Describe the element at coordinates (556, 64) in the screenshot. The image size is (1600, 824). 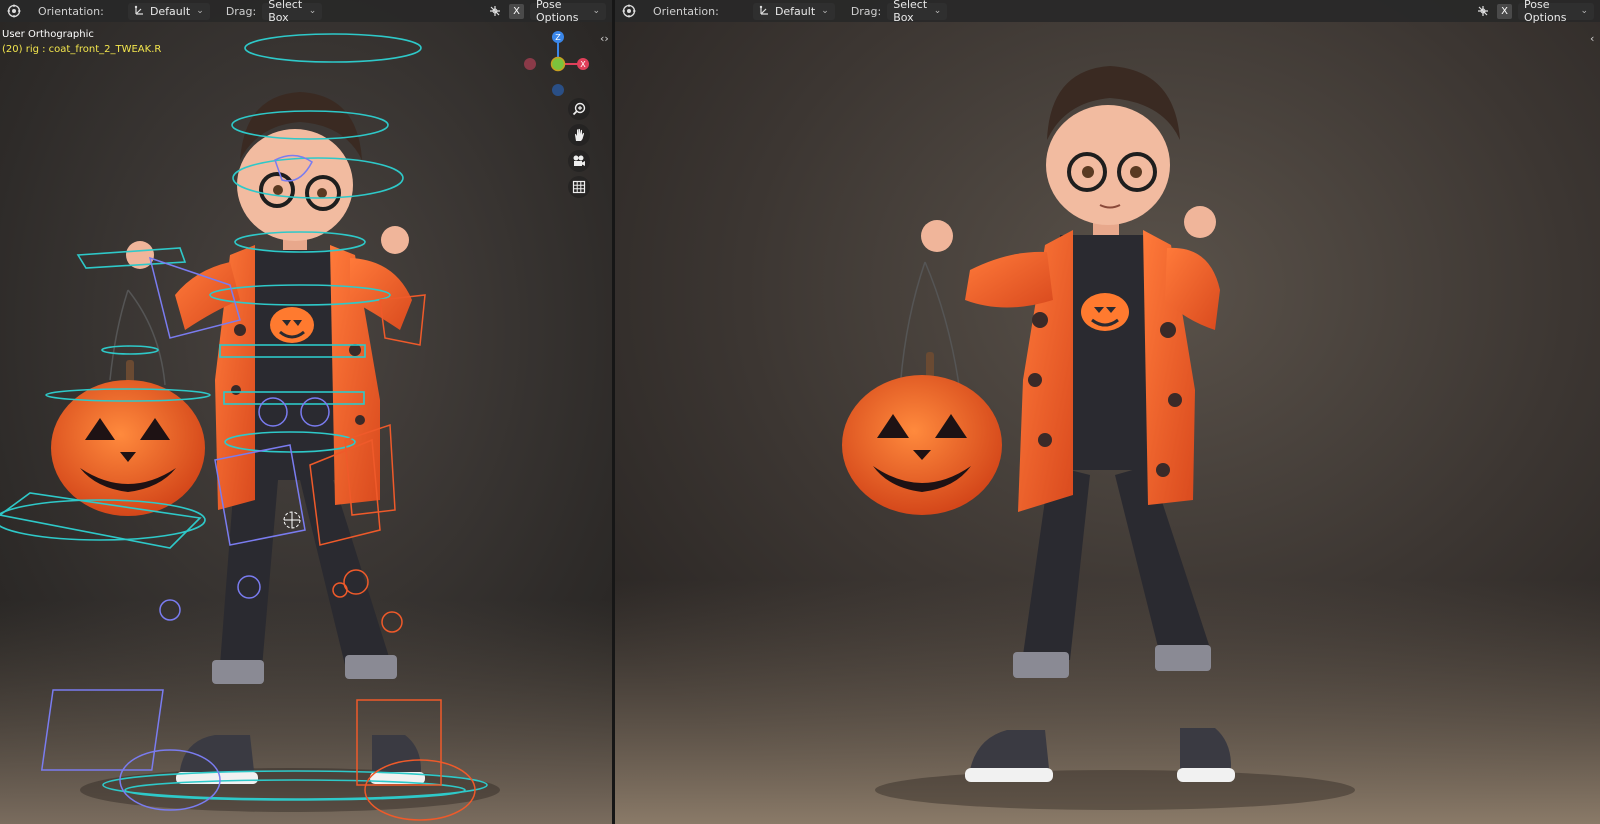
I see `navigation-gizmo: Z X` at that location.